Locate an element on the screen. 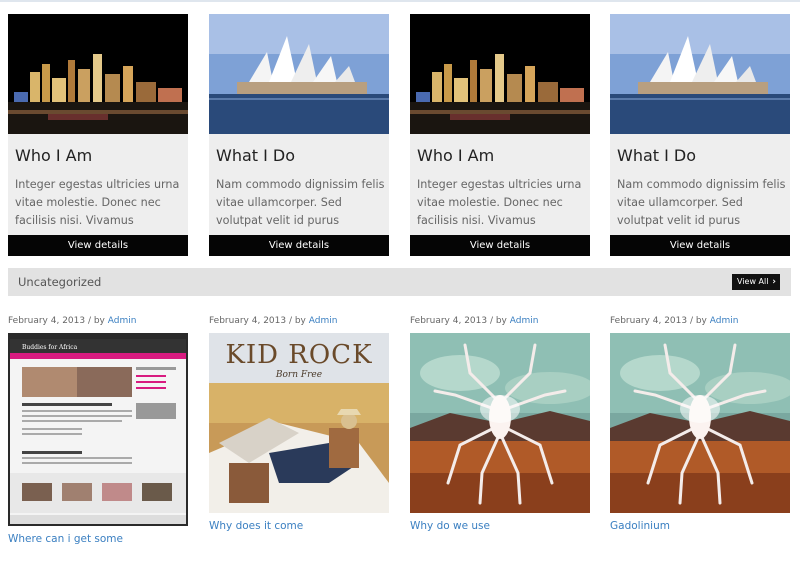 This screenshot has height=566, width=800. thumb-album-title: KID ROCK is located at coordinates (298, 355).